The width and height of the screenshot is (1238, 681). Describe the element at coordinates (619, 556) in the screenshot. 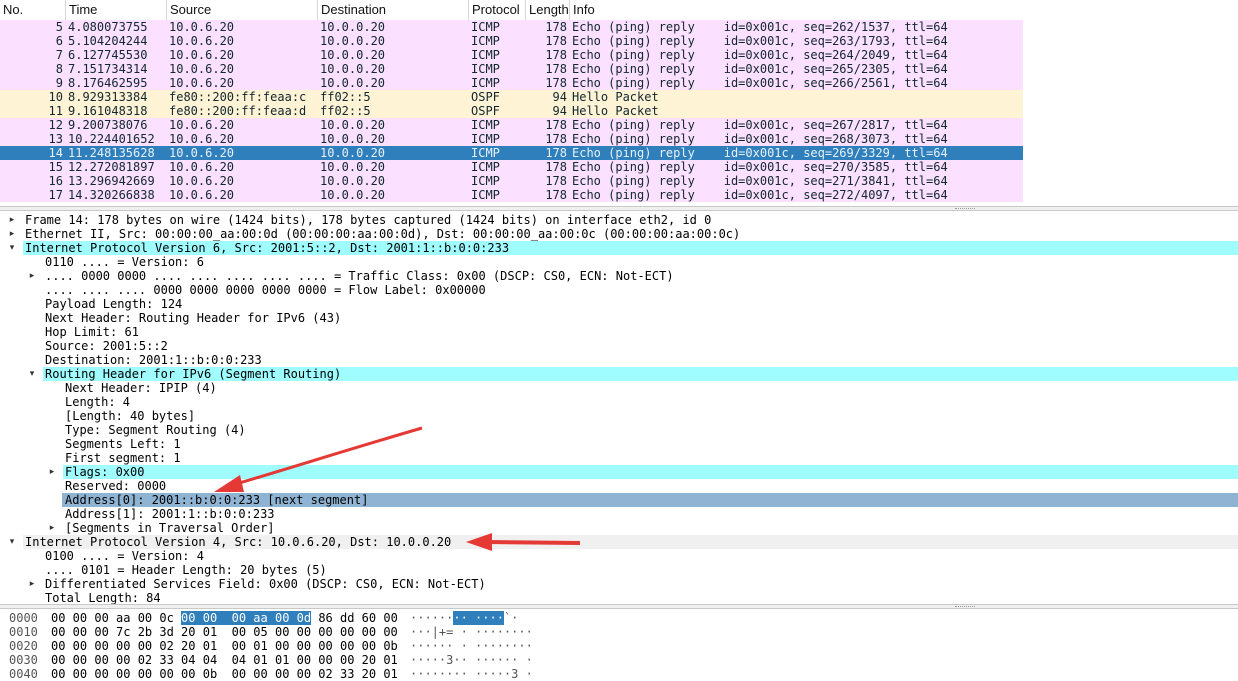

I see `detail-tree-item: 0100 .... = Version: 4` at that location.